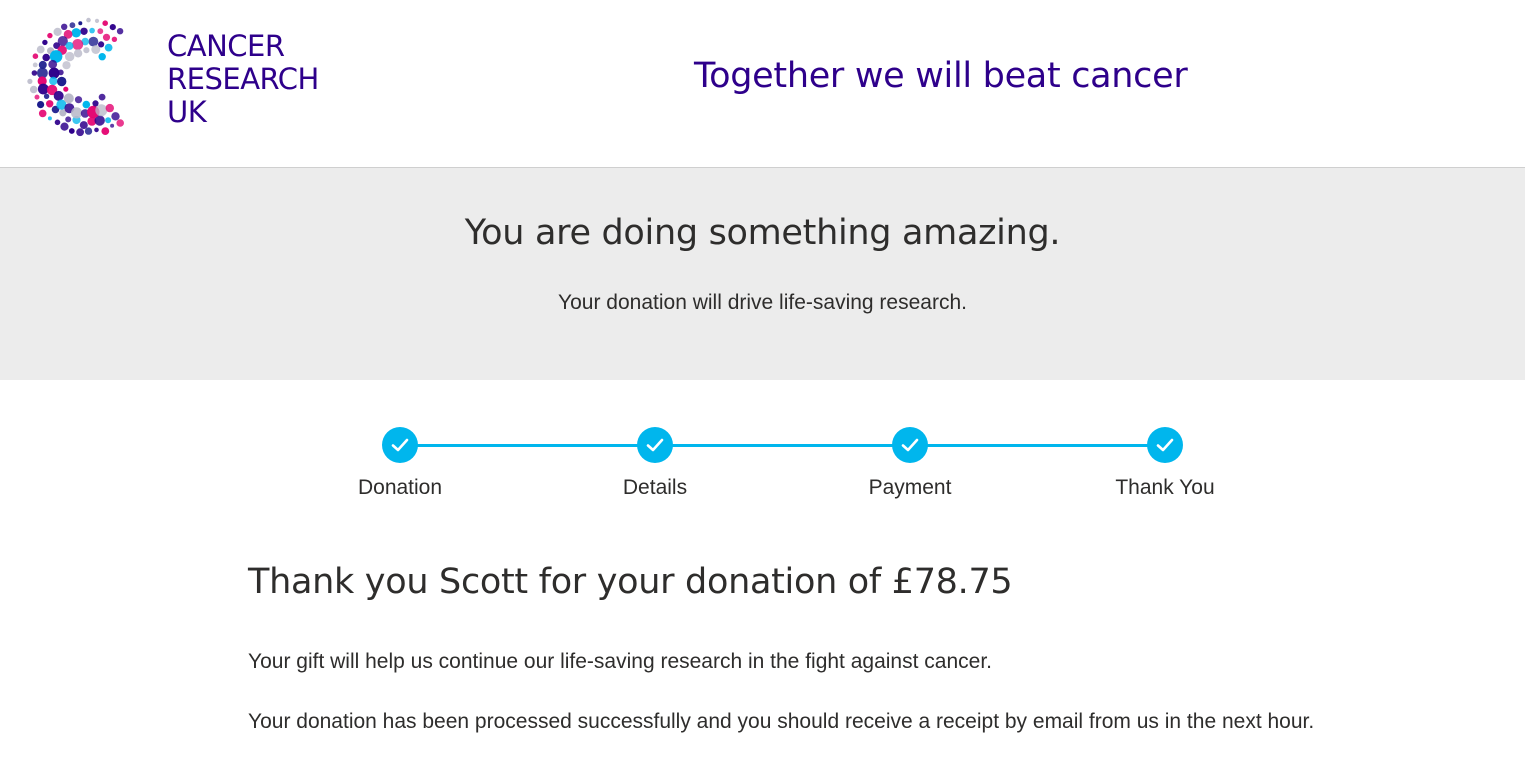 Image resolution: width=1525 pixels, height=780 pixels. What do you see at coordinates (226, 46) in the screenshot?
I see `logo-line-cancer: CANCER` at bounding box center [226, 46].